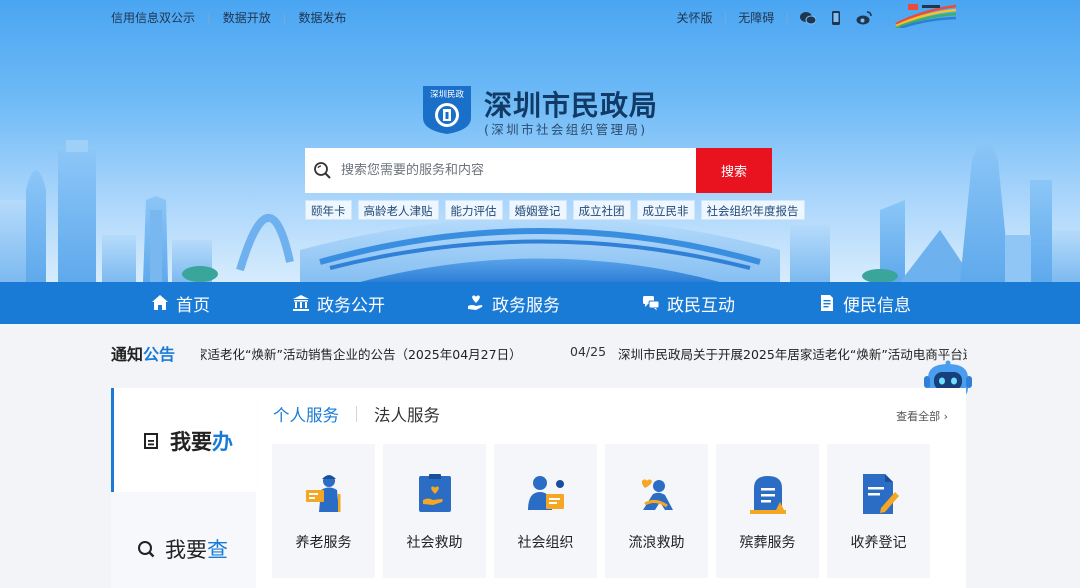 This screenshot has height=588, width=1080. I want to click on adoption-registration-icon, so click(881, 494).